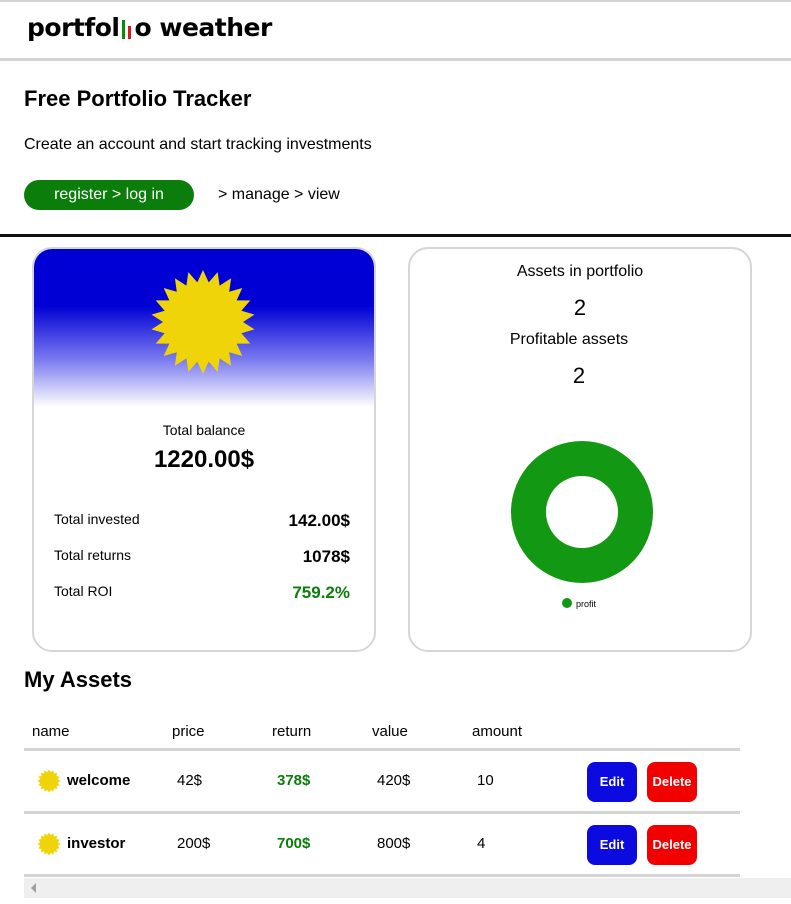 The image size is (791, 904). What do you see at coordinates (586, 604) in the screenshot?
I see `legend-label: profit` at bounding box center [586, 604].